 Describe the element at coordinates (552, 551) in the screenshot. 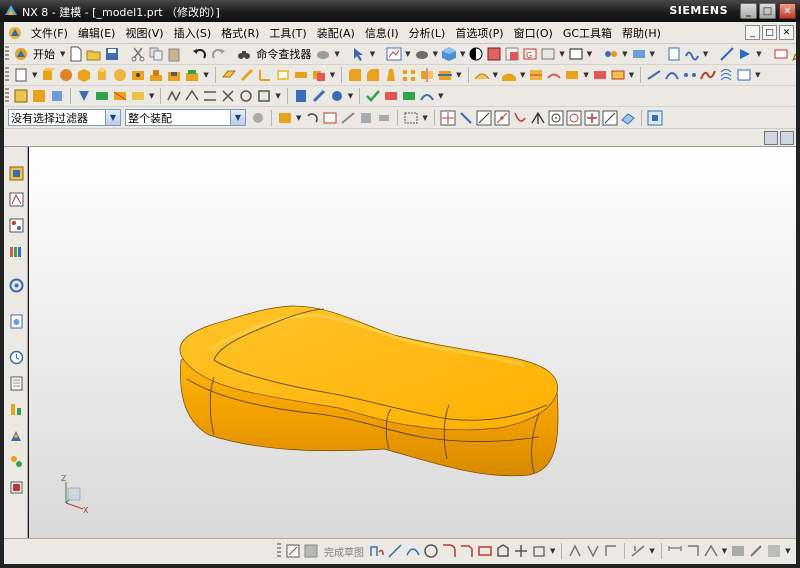

I see `curve-tools-dropdown-icon: ▼` at that location.